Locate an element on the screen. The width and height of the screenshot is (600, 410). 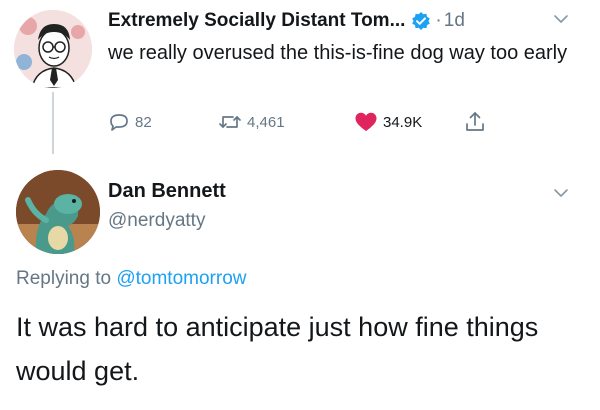
tweet1-header: Extremely Socially Distant Tom... · 1d is located at coordinates (286, 21).